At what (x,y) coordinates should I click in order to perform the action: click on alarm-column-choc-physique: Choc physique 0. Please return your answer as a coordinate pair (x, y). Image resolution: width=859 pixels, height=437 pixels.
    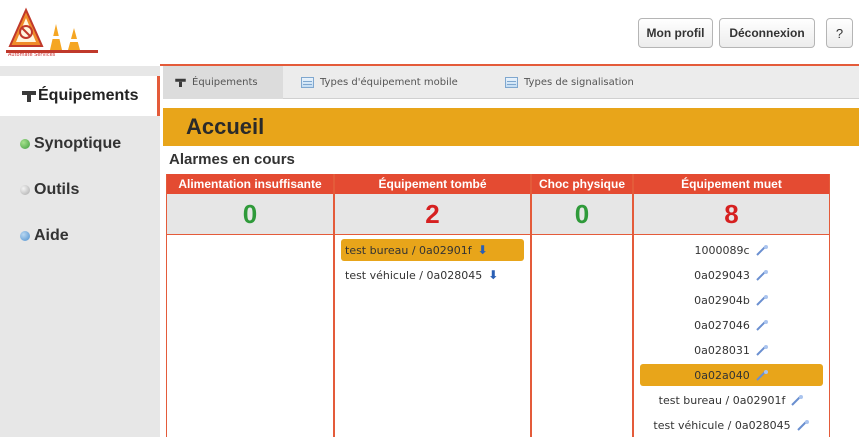
    Looking at the image, I should click on (582, 305).